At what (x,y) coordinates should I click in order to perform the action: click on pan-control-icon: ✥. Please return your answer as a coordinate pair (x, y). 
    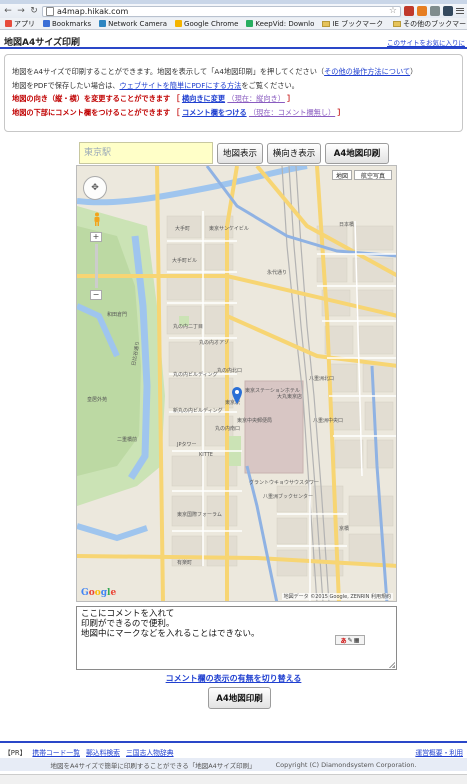
    Looking at the image, I should click on (95, 188).